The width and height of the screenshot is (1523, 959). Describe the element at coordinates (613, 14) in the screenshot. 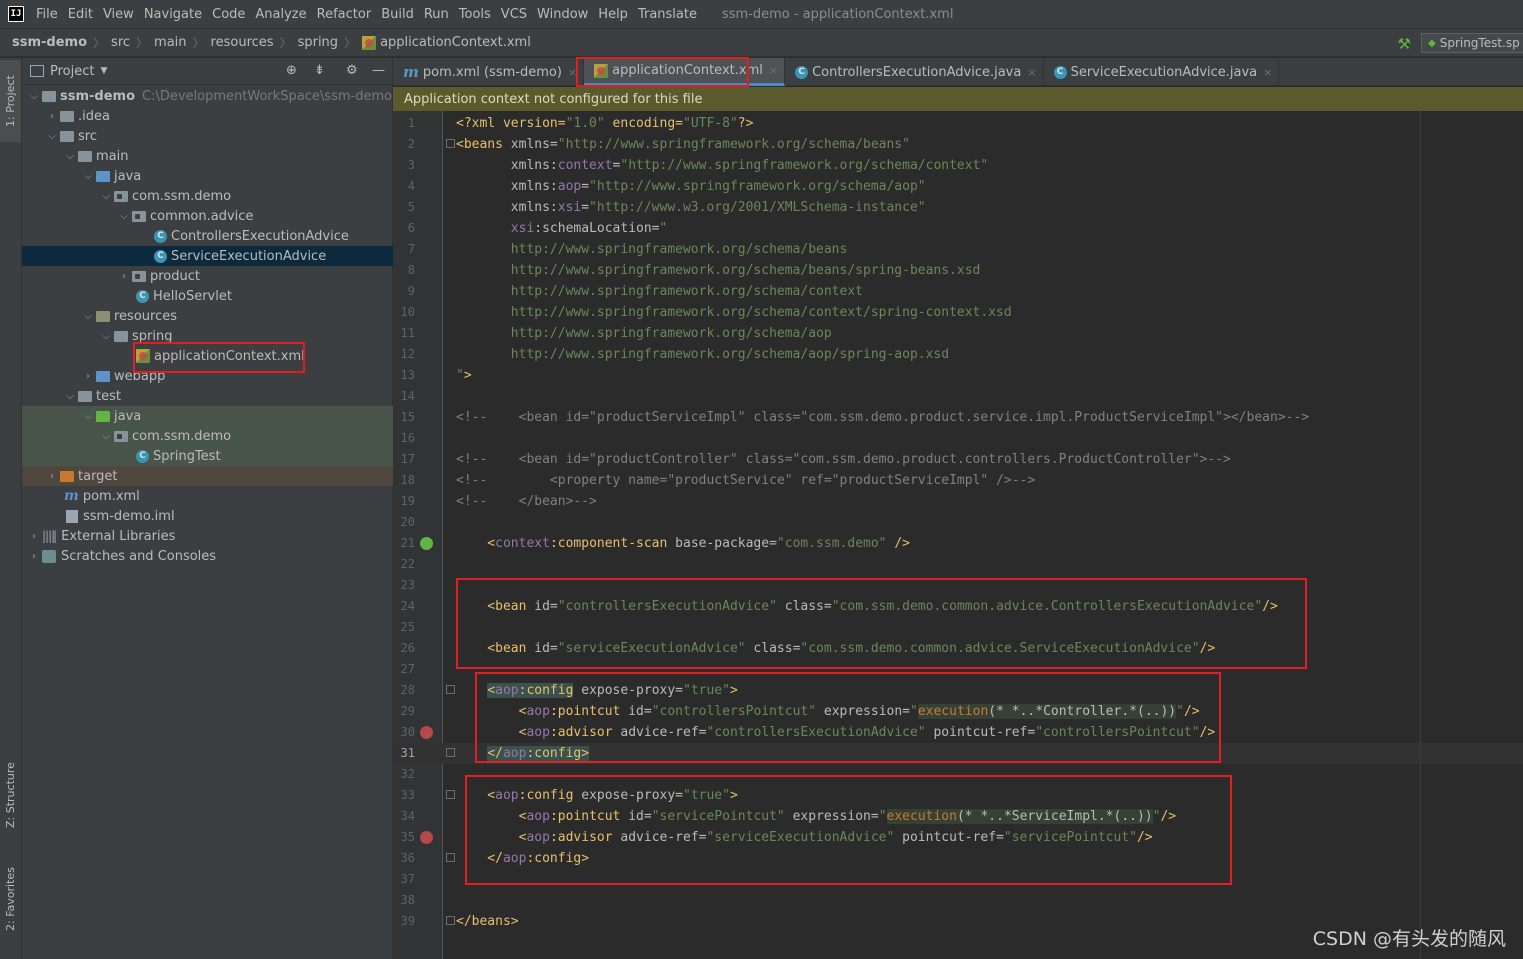

I see `menu-help: Help` at that location.